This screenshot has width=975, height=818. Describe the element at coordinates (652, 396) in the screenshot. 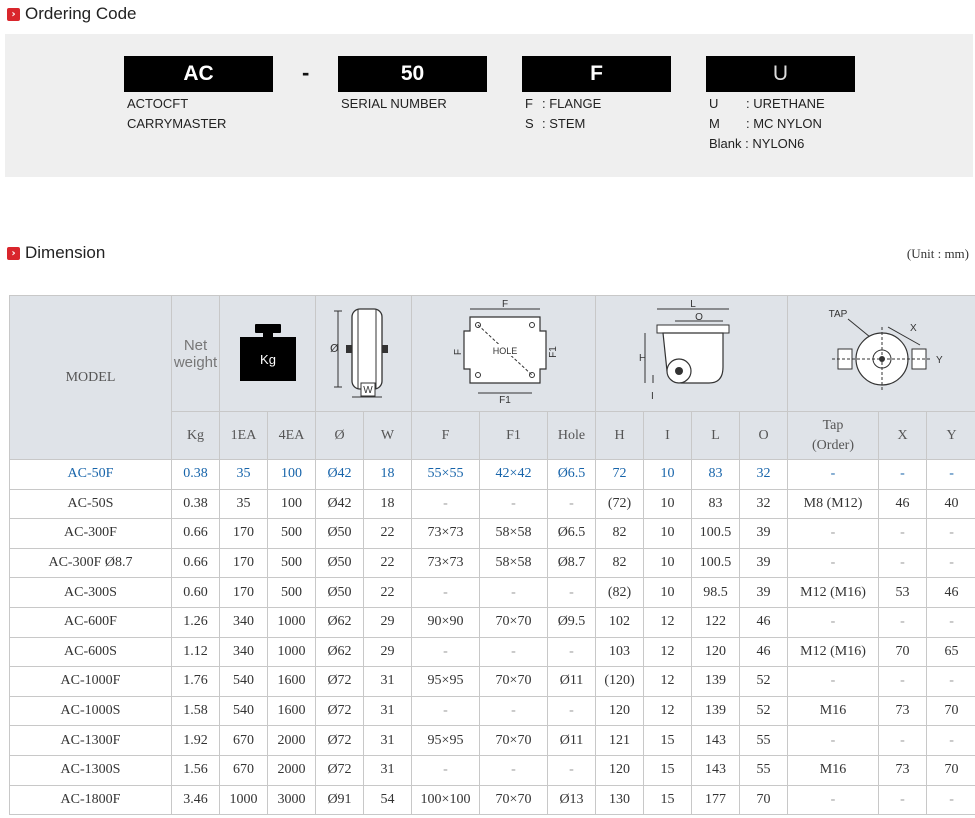

I see `side-i-label: I` at that location.